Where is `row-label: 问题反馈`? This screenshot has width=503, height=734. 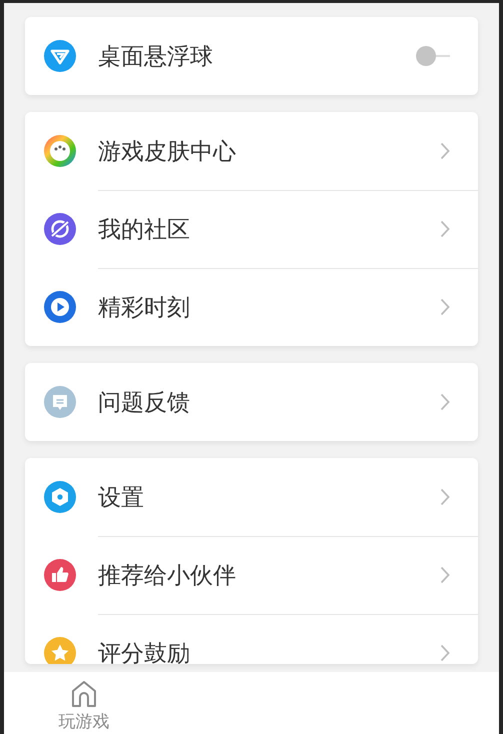 row-label: 问题反馈 is located at coordinates (144, 403).